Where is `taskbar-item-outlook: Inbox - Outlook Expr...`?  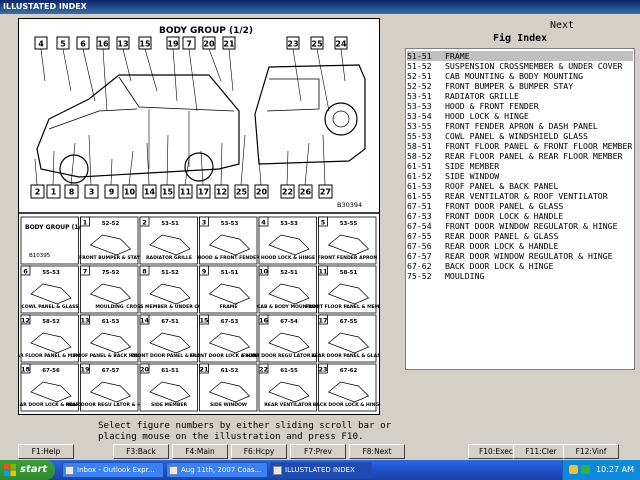 taskbar-item-outlook: Inbox - Outlook Expr... is located at coordinates (113, 470).